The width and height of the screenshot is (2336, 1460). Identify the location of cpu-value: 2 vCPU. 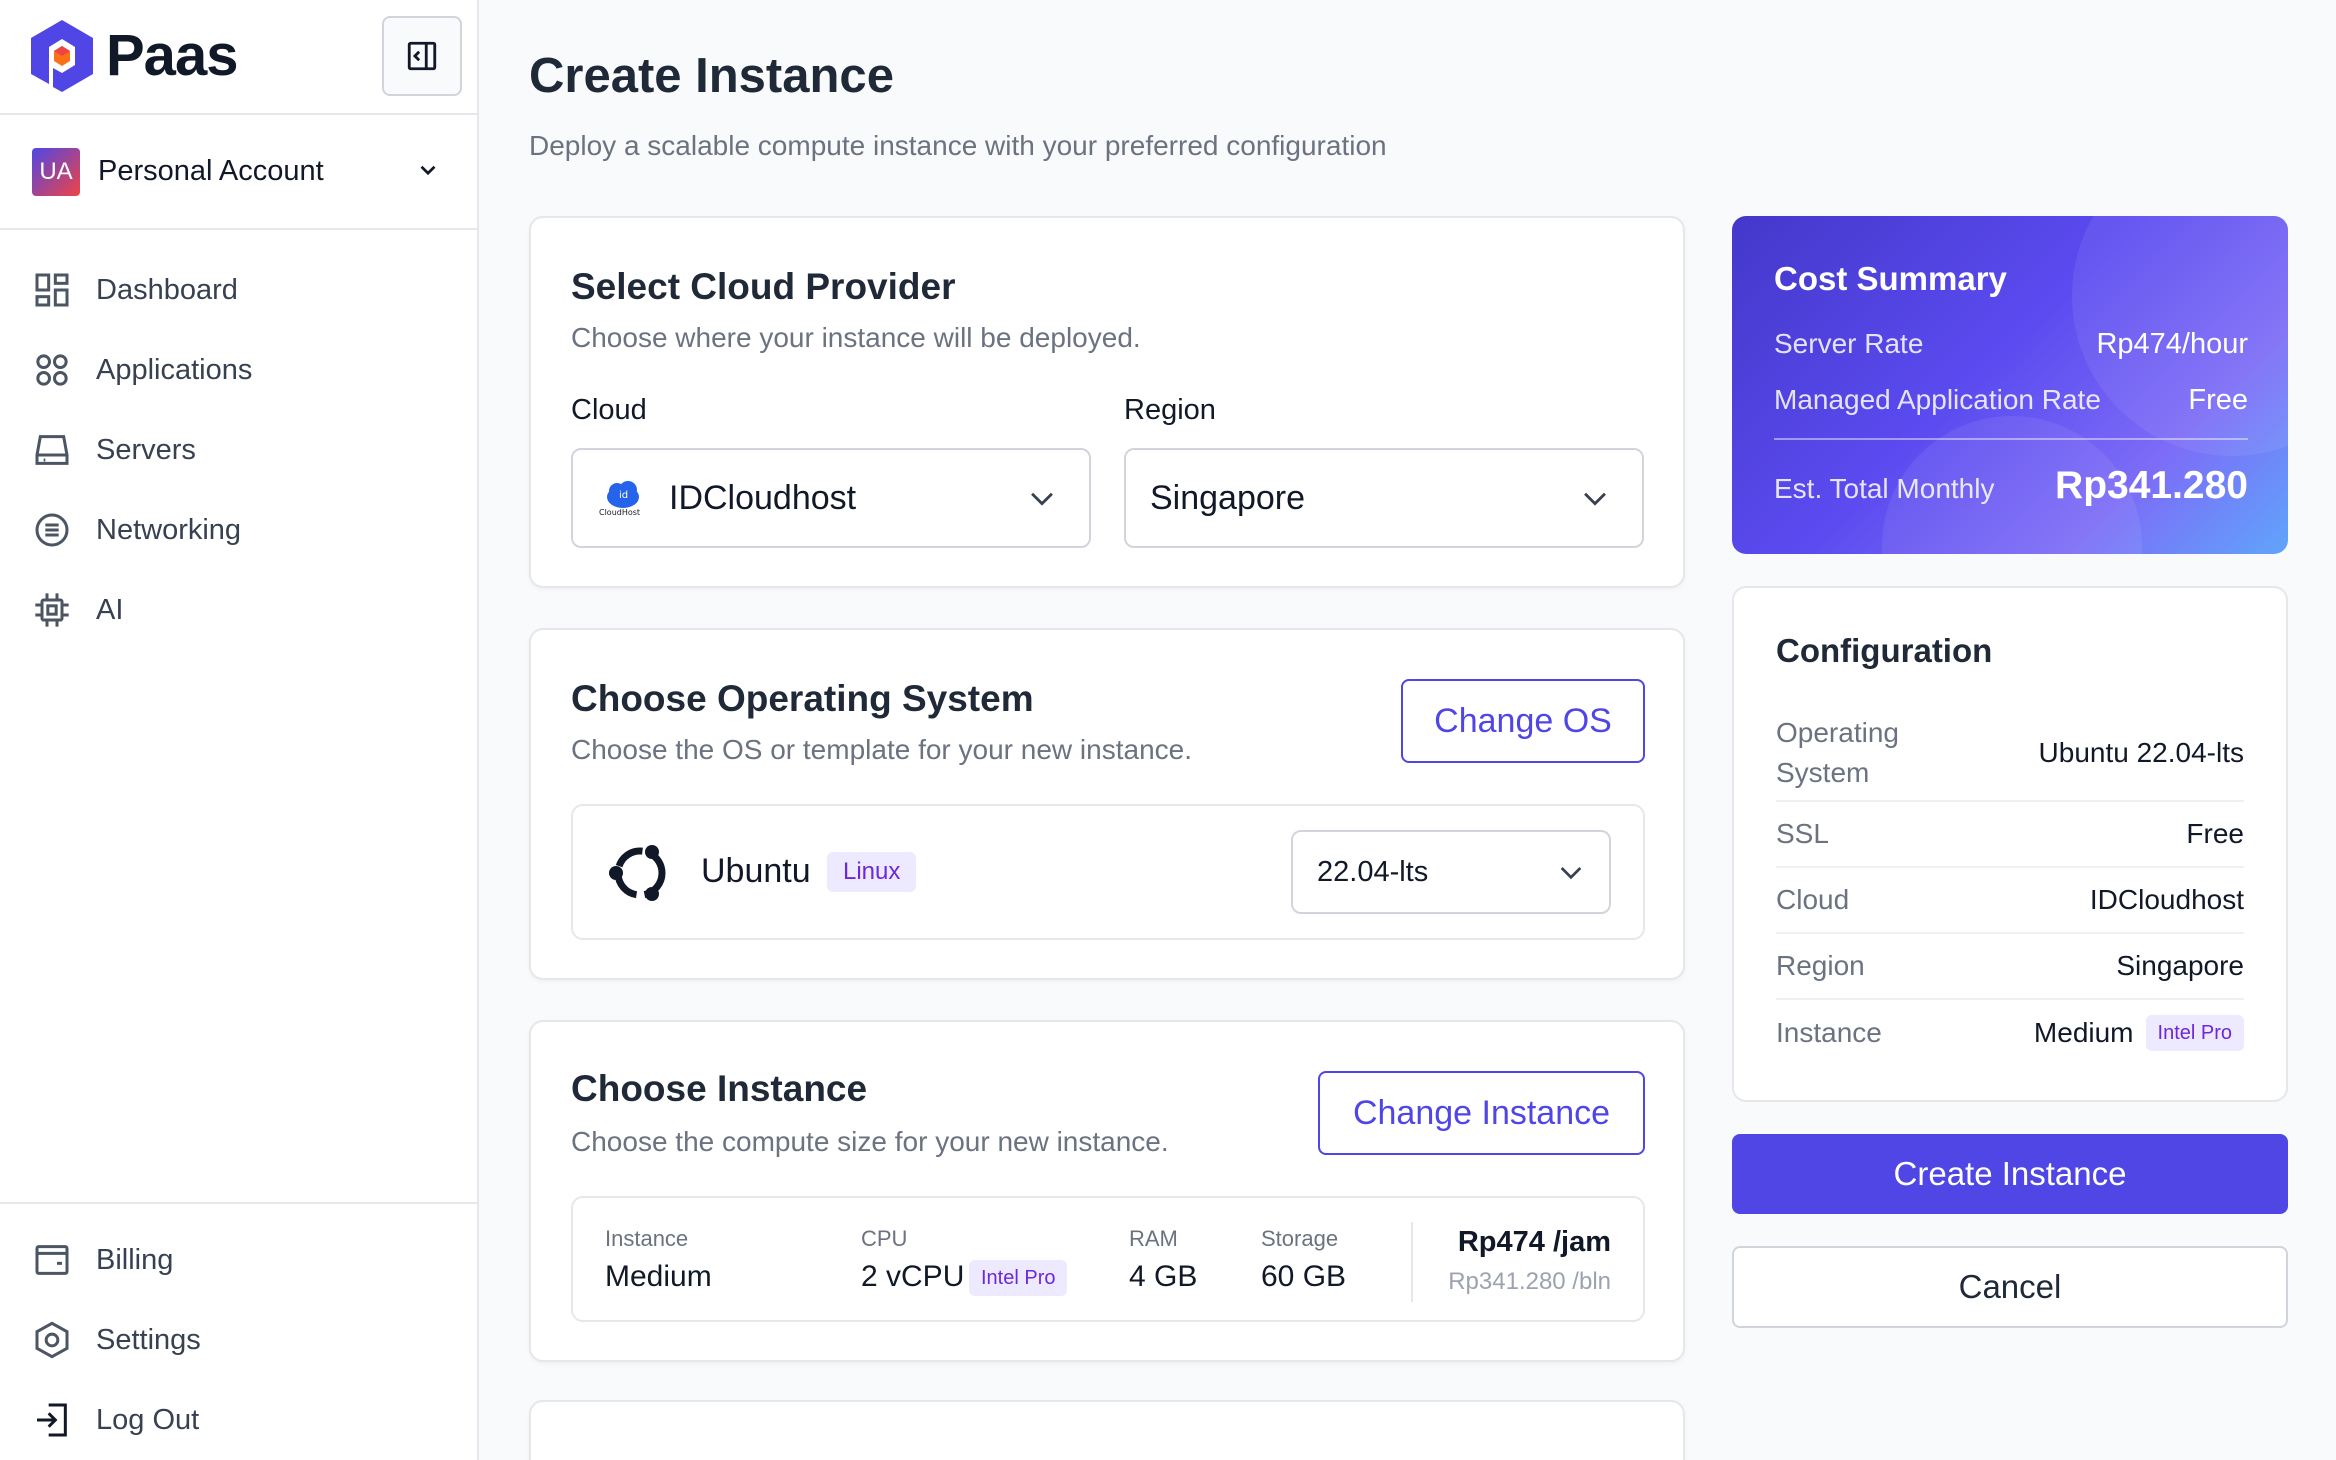
(913, 1276).